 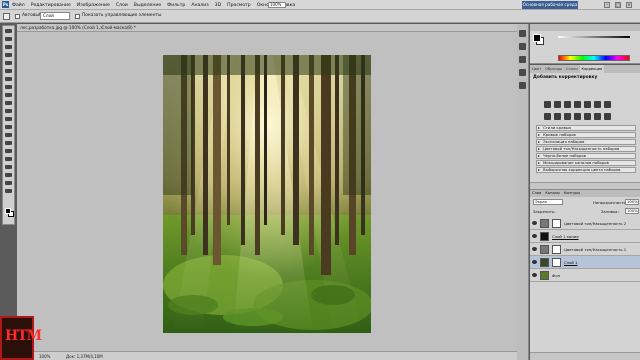 I want to click on layer-name: Слой 1, so click(x=571, y=262).